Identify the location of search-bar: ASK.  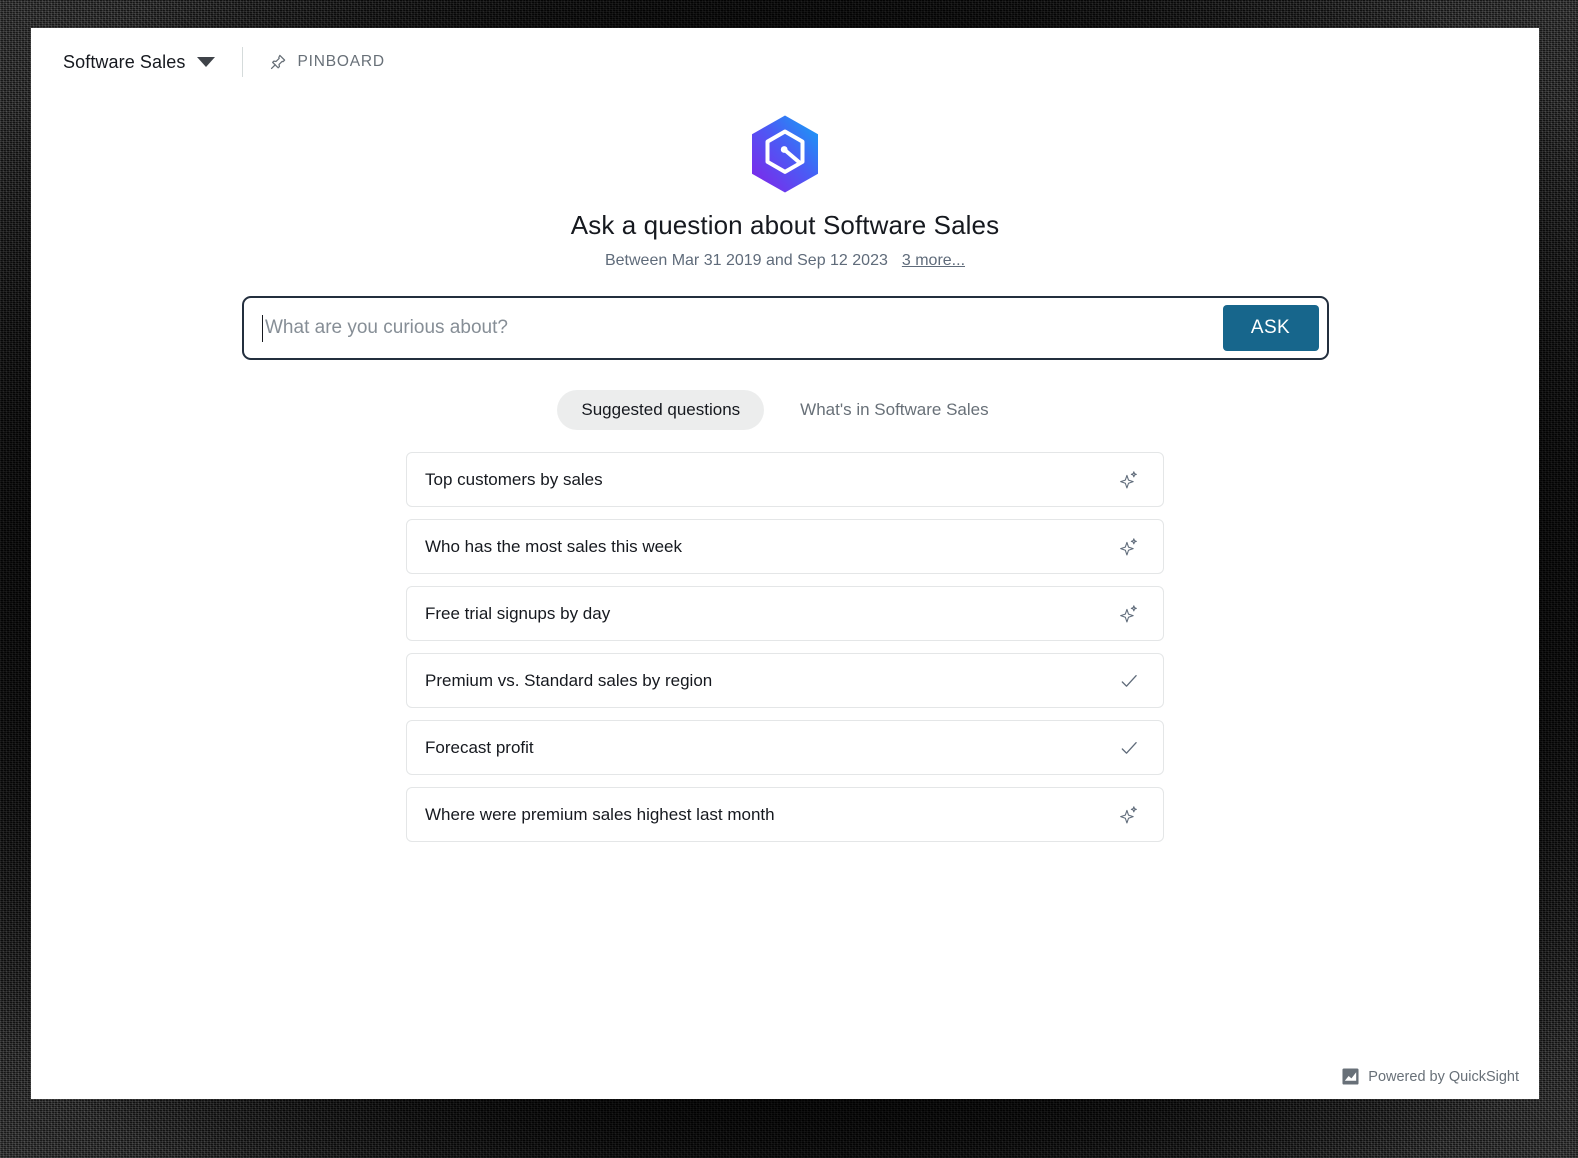
(785, 328).